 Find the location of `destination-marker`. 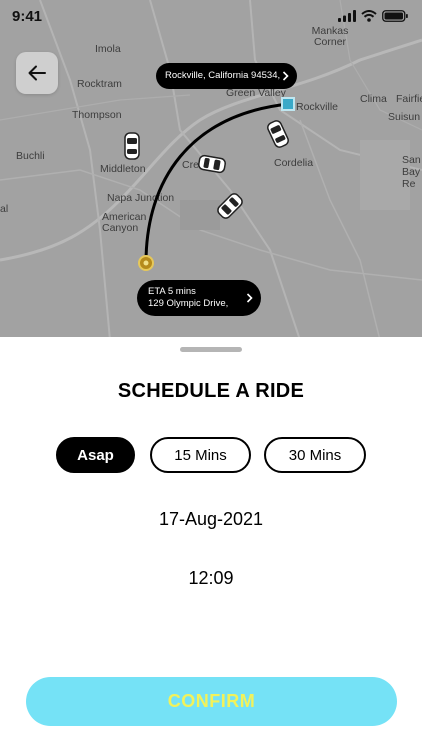

destination-marker is located at coordinates (288, 104).